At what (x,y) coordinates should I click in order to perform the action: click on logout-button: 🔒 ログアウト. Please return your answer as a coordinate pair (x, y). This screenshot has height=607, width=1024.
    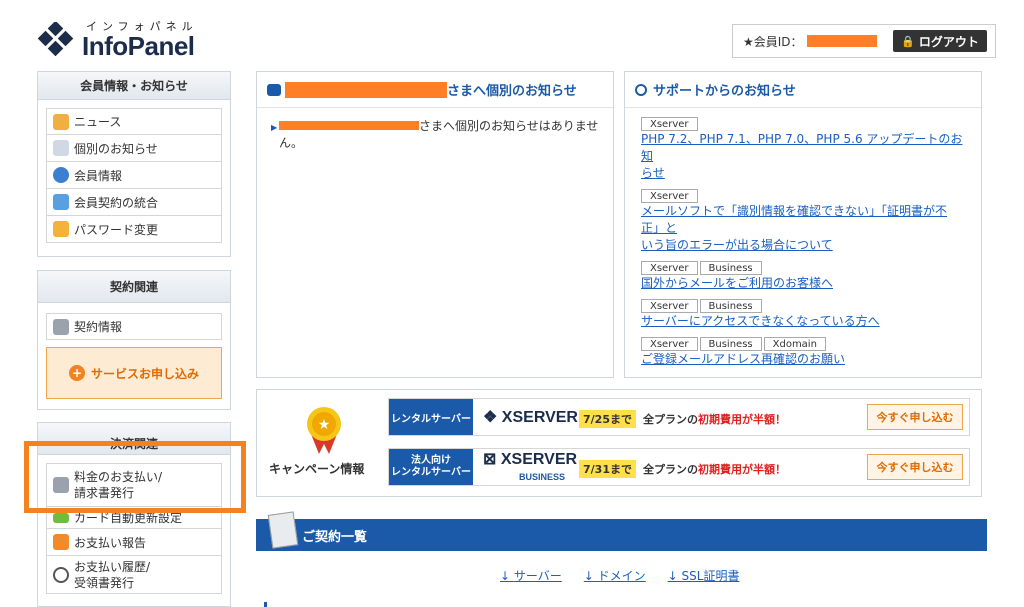
    Looking at the image, I should click on (940, 41).